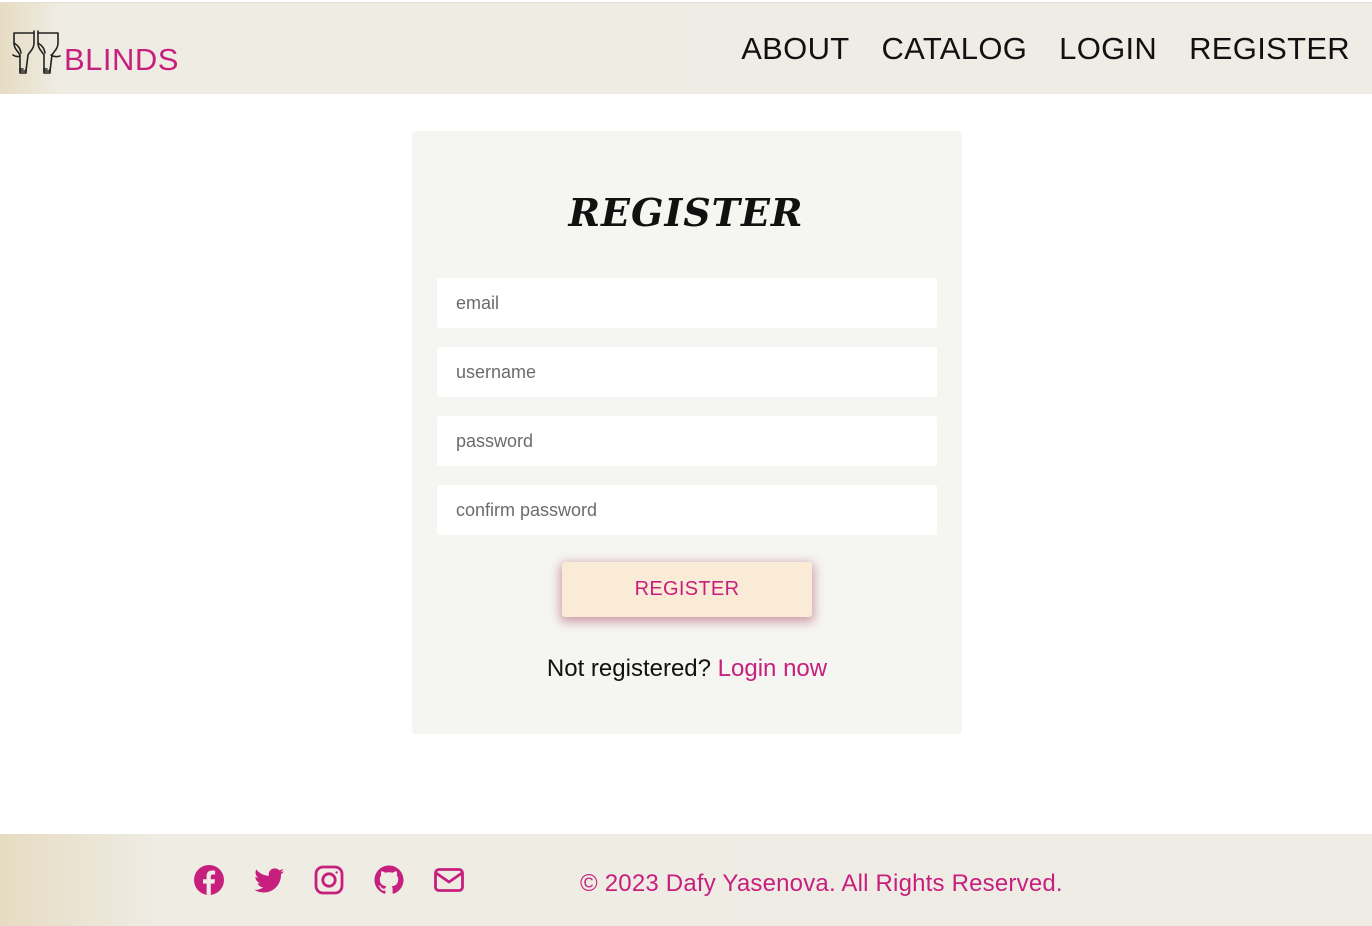 Image resolution: width=1372 pixels, height=926 pixels. Describe the element at coordinates (795, 48) in the screenshot. I see `nav-about: ABOUT` at that location.